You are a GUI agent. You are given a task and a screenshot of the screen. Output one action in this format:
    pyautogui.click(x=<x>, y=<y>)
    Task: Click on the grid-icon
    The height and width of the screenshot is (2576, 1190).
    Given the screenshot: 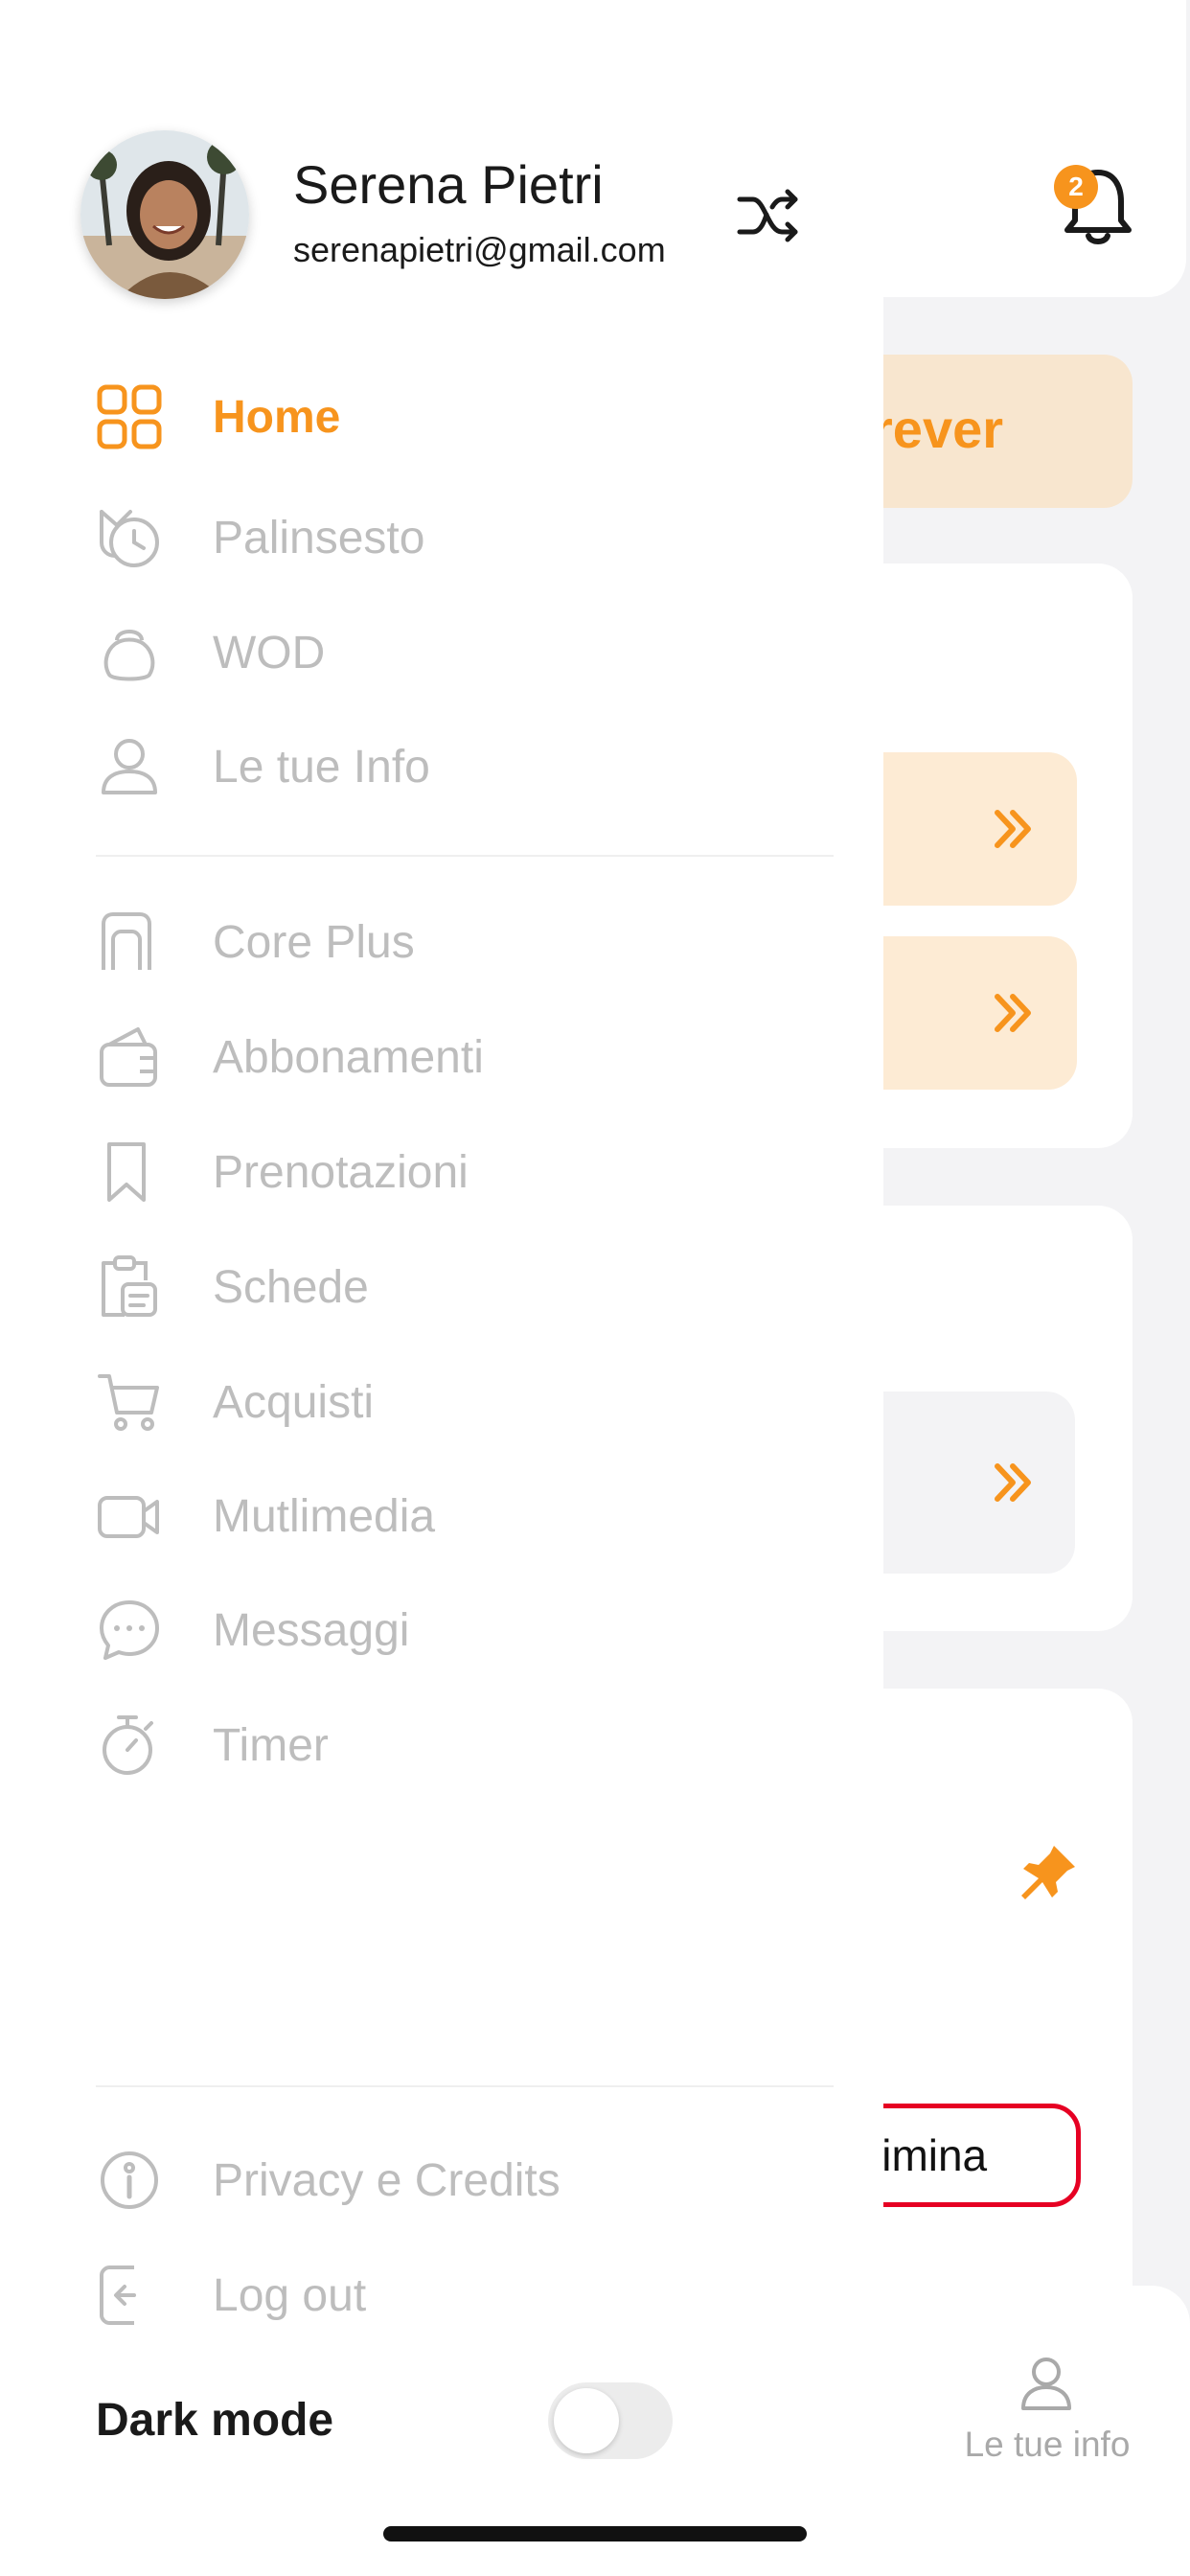 What is the action you would take?
    pyautogui.click(x=129, y=416)
    